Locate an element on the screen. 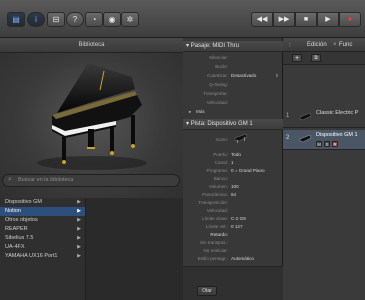 This screenshot has width=365, height=300. region-param-row: Q-Swing: is located at coordinates (233, 85).